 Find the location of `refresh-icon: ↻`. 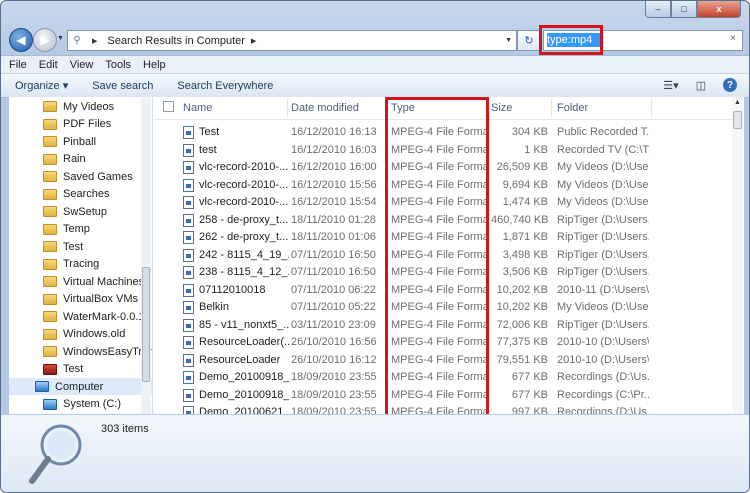

refresh-icon: ↻ is located at coordinates (529, 41).